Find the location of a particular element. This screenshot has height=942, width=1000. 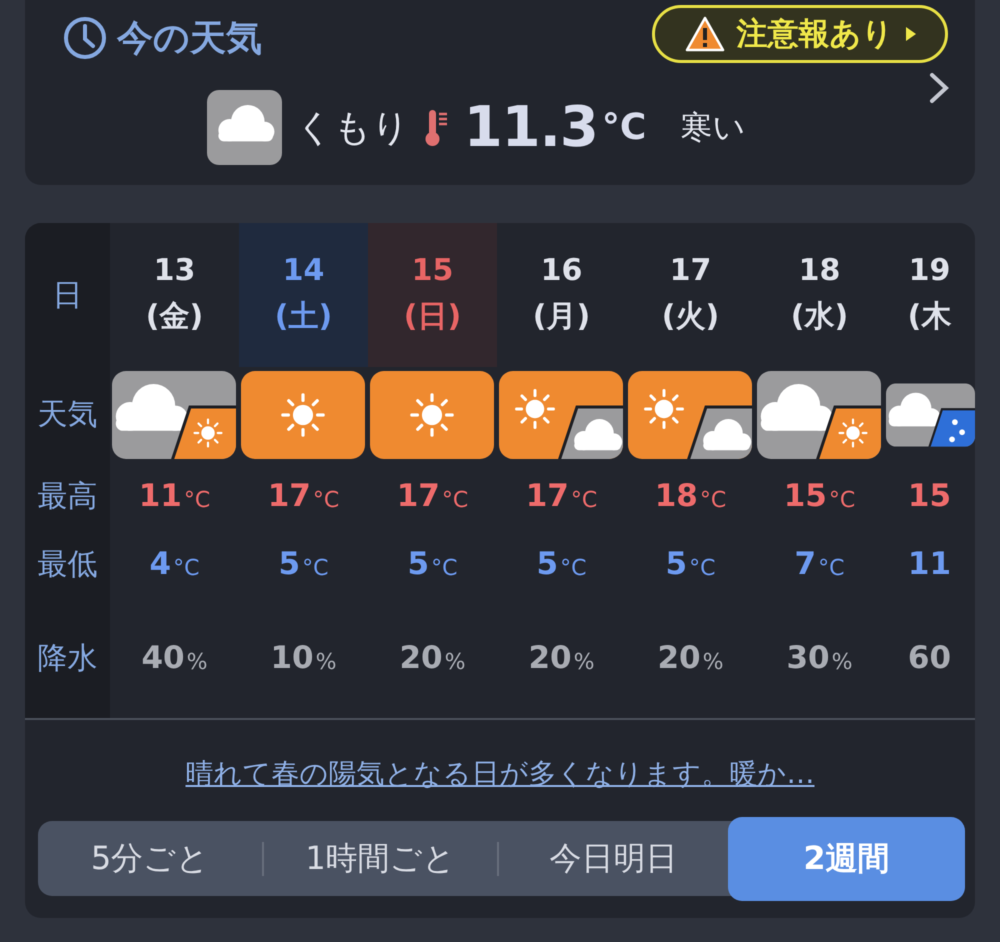

low-temp: 4 is located at coordinates (161, 564).